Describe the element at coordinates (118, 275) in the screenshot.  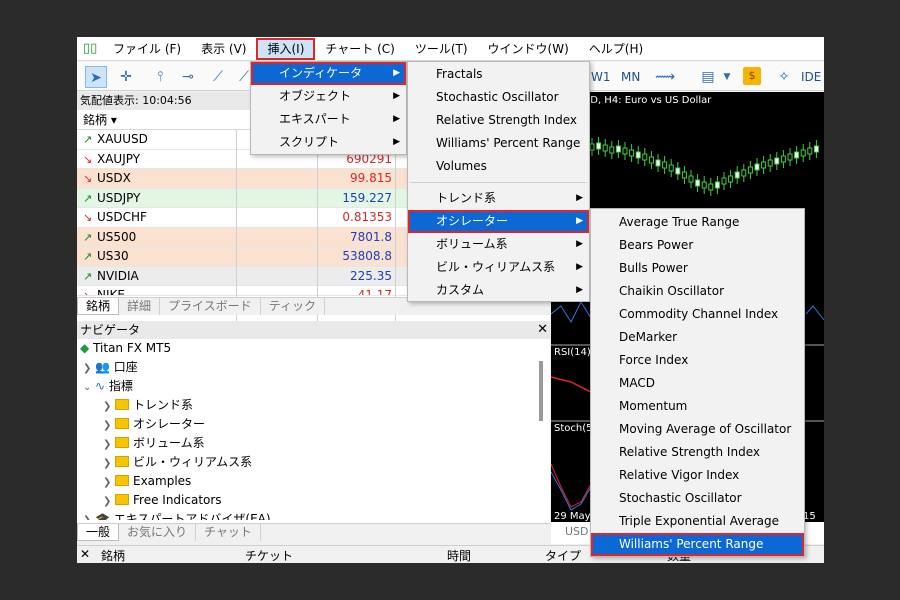
I see `symbol-name: NVIDIA` at that location.